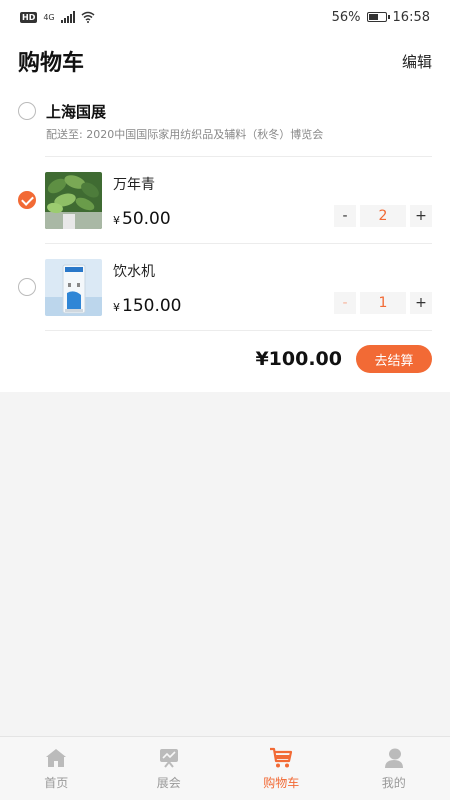 This screenshot has width=450, height=800. I want to click on tab-cart: 购物车, so click(281, 768).